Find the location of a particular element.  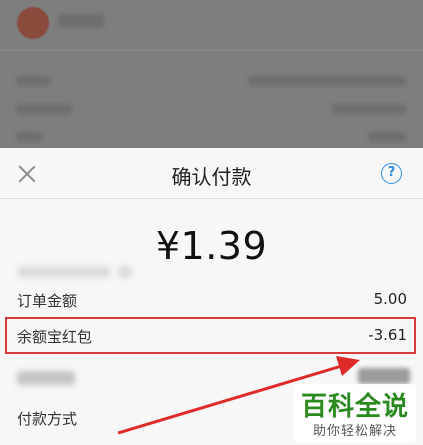

help-icon: ? is located at coordinates (391, 173).